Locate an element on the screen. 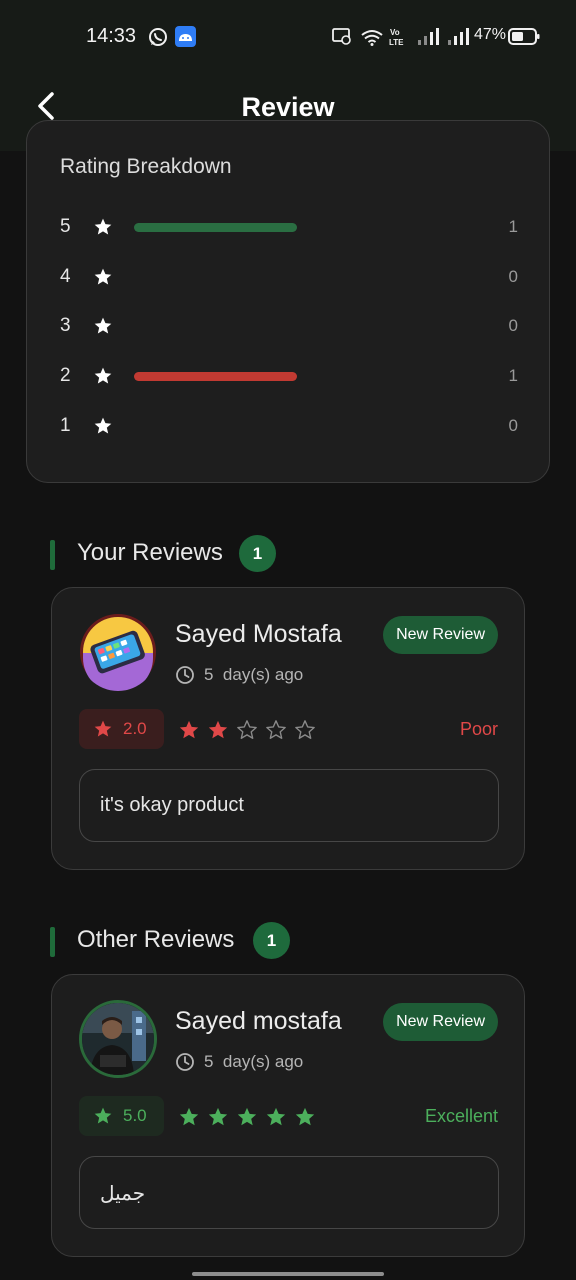 The image size is (576, 1280). page-title: Review is located at coordinates (288, 107).